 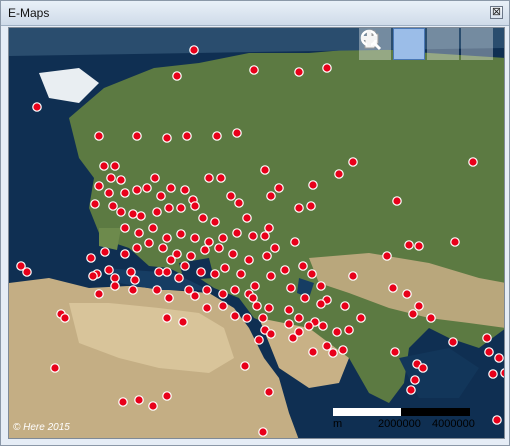 What do you see at coordinates (392, 44) in the screenshot?
I see `zoom-tool-button` at bounding box center [392, 44].